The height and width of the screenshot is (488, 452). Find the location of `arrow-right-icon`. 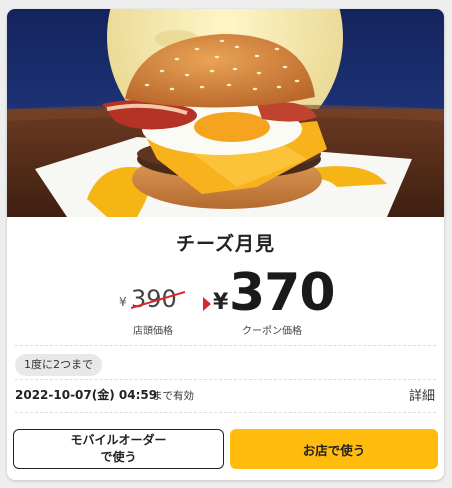

arrow-right-icon is located at coordinates (207, 304).